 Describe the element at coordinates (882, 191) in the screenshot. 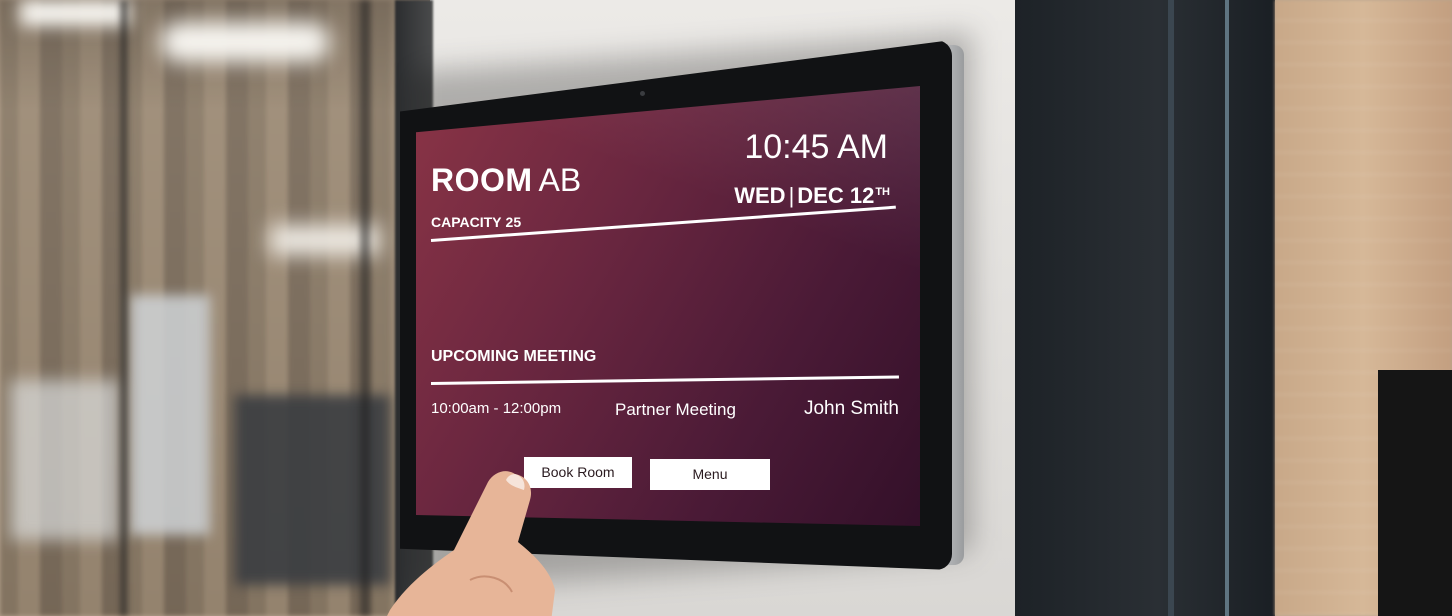

I see `date-suffix: TH` at that location.